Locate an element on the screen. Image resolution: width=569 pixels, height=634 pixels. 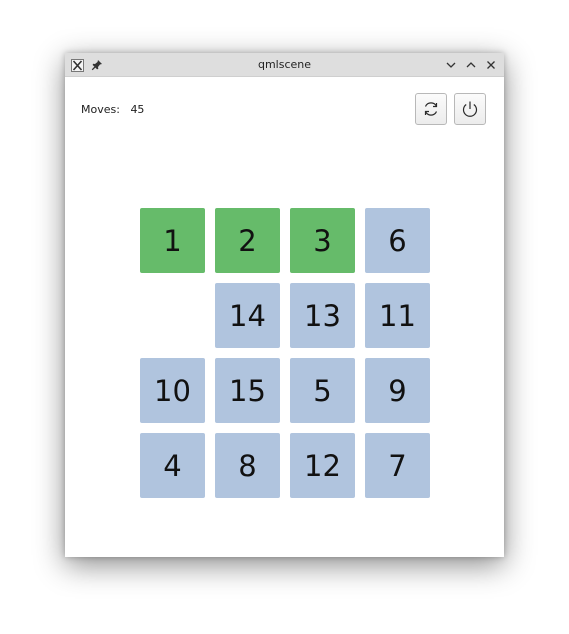
moves-counter: Moves: 45 is located at coordinates (112, 109).